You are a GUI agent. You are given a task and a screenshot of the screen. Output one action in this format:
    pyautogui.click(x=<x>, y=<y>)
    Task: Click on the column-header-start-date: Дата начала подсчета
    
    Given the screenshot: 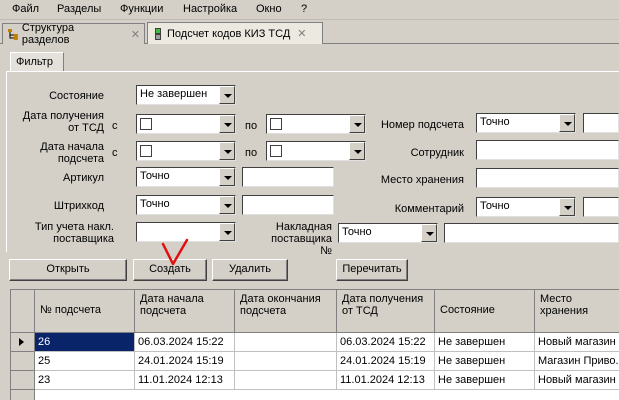 What is the action you would take?
    pyautogui.click(x=185, y=311)
    